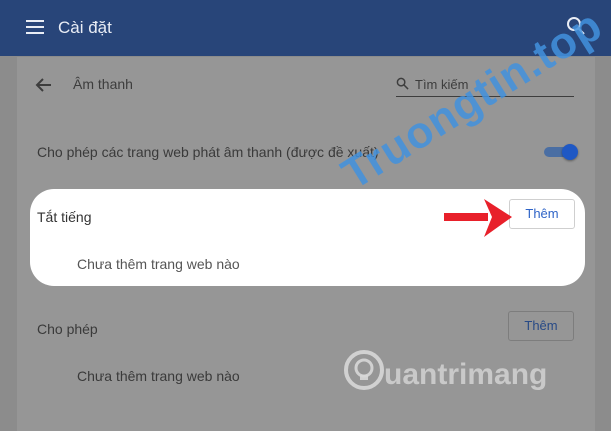  Describe the element at coordinates (158, 264) in the screenshot. I see `mute-empty-text: Chưa thêm trang web nào` at that location.